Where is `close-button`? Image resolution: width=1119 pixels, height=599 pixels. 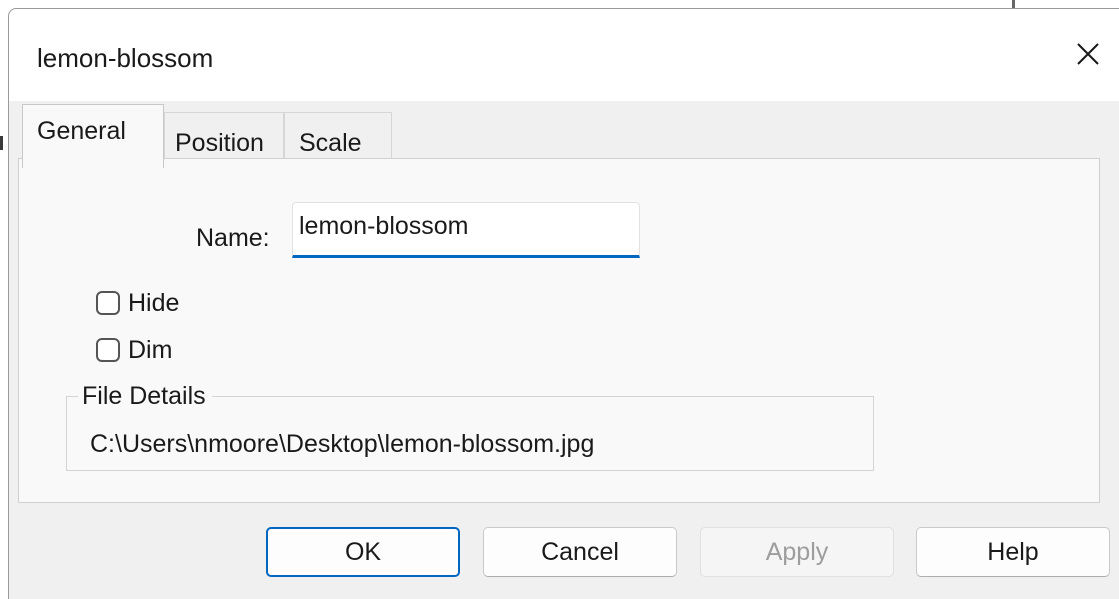
close-button is located at coordinates (1088, 54).